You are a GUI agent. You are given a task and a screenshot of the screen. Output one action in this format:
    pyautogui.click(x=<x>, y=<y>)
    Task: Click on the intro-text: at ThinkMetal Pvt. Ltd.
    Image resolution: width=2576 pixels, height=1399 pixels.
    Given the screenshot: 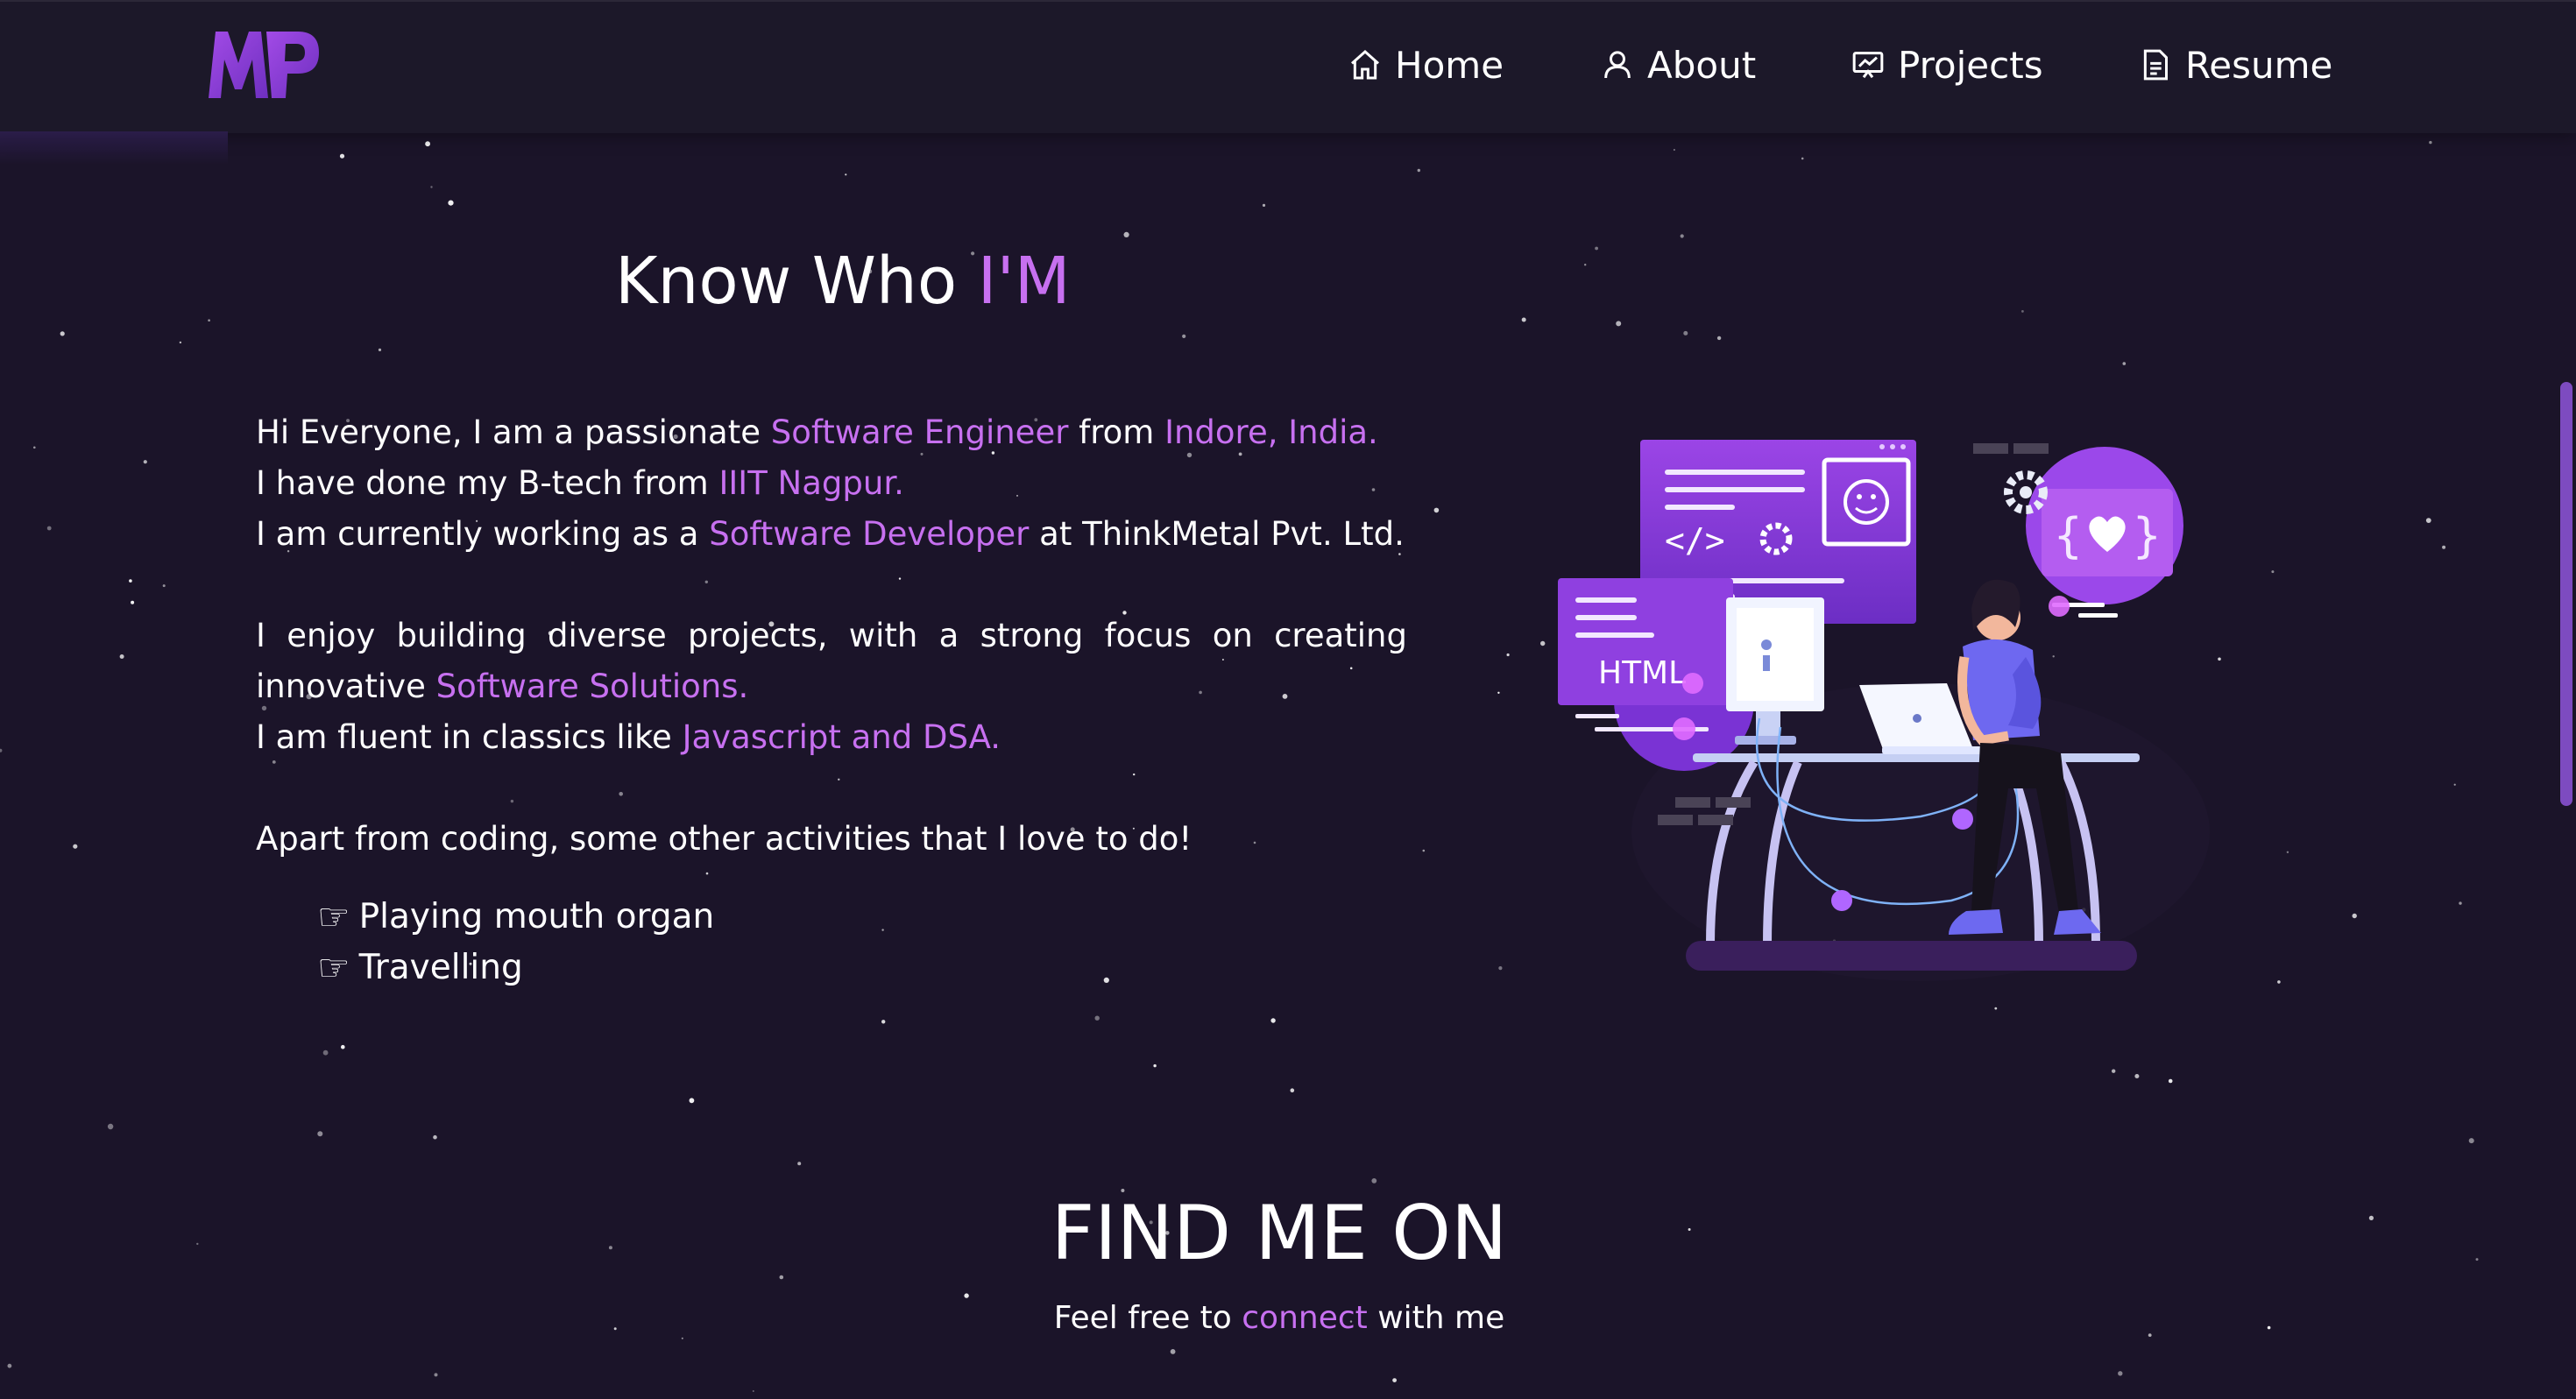 What is the action you would take?
    pyautogui.click(x=1217, y=534)
    